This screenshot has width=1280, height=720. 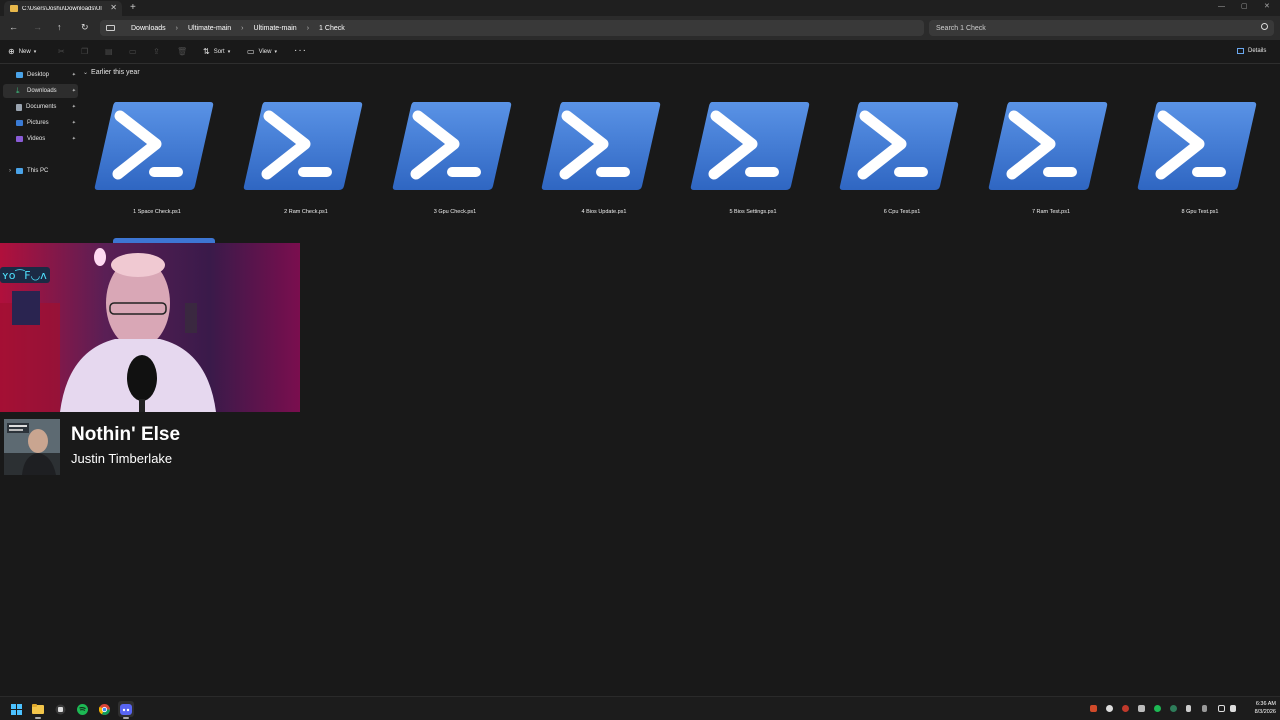 What do you see at coordinates (1233, 708) in the screenshot?
I see `volume-icon` at bounding box center [1233, 708].